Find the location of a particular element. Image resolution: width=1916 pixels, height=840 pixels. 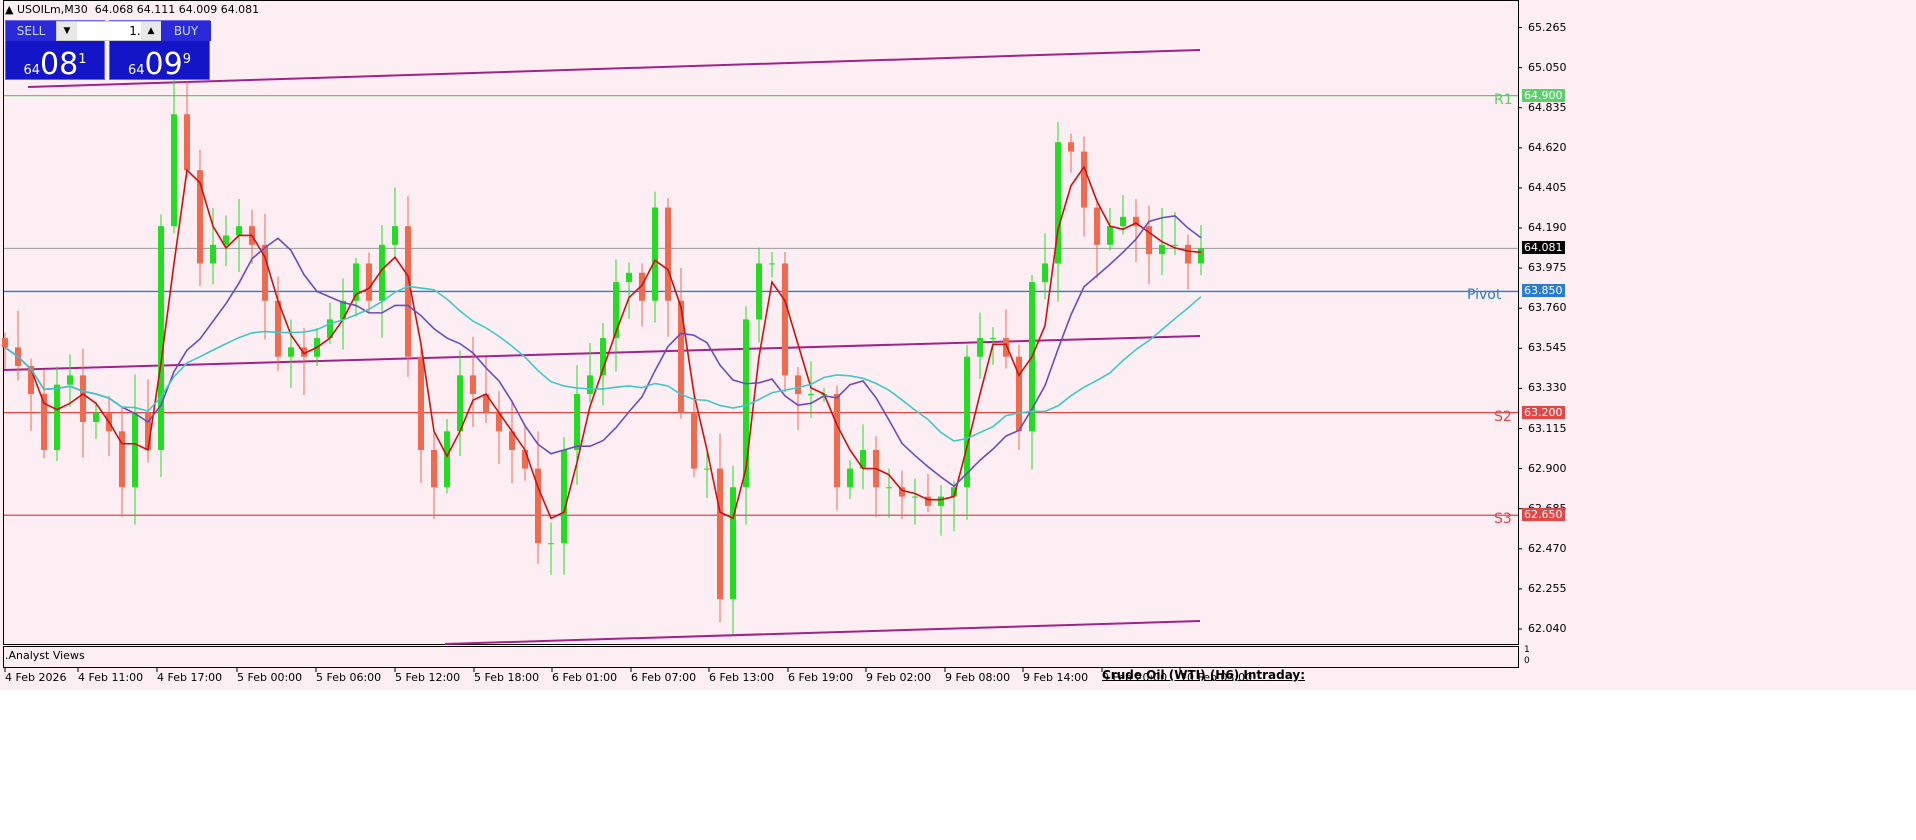

y-tick-label: 63.115 is located at coordinates (1547, 428).